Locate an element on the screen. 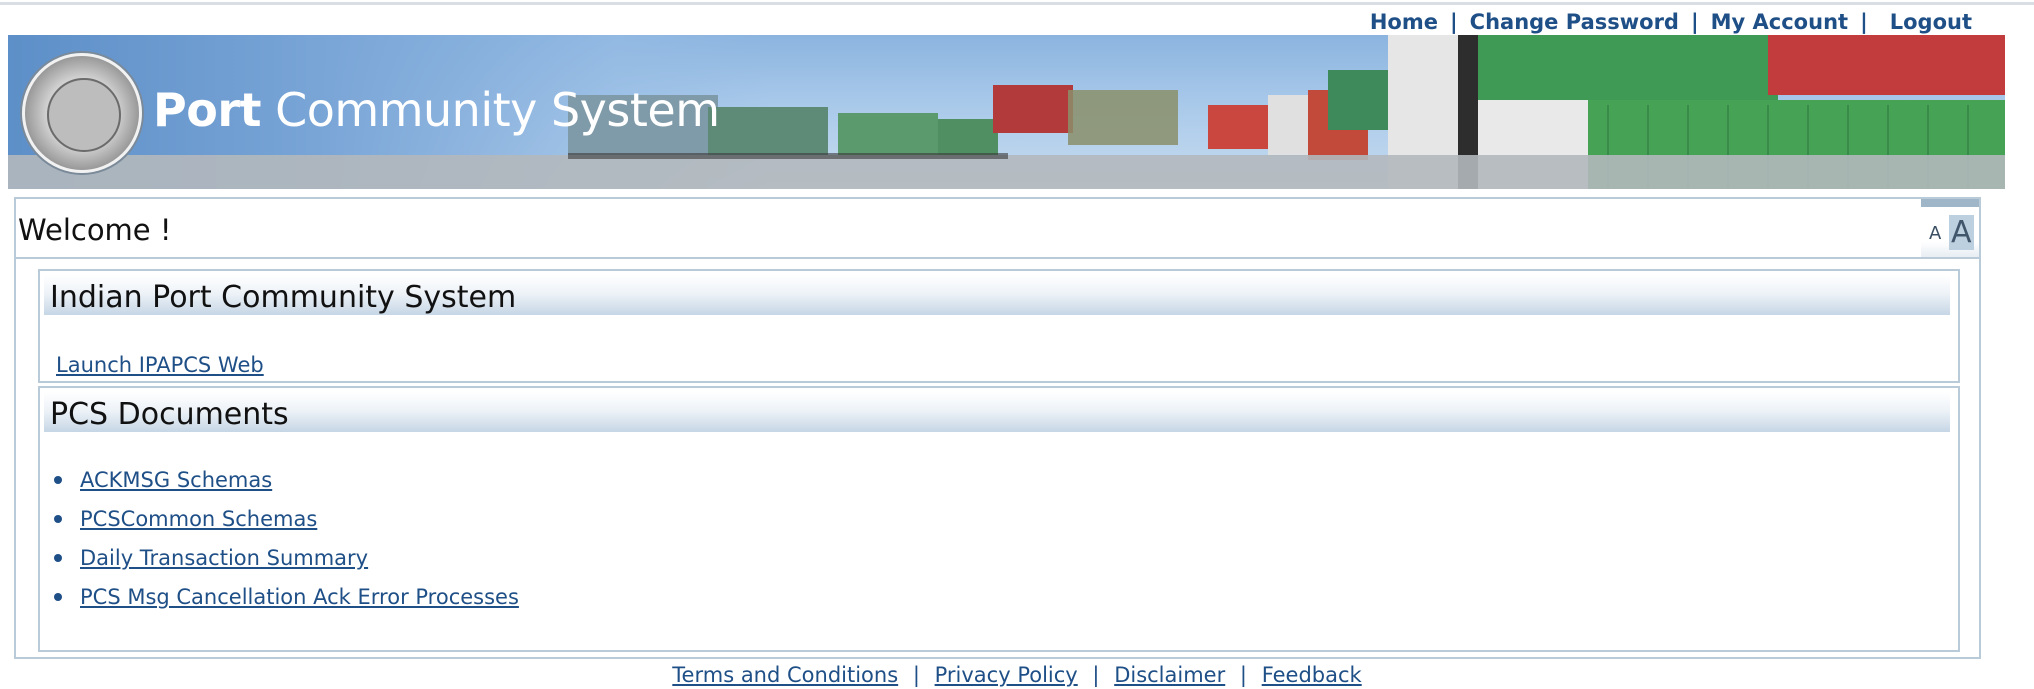 The height and width of the screenshot is (689, 2034). list-item: PCS Msg Cancellation Ack Error Processes is located at coordinates (284, 596).